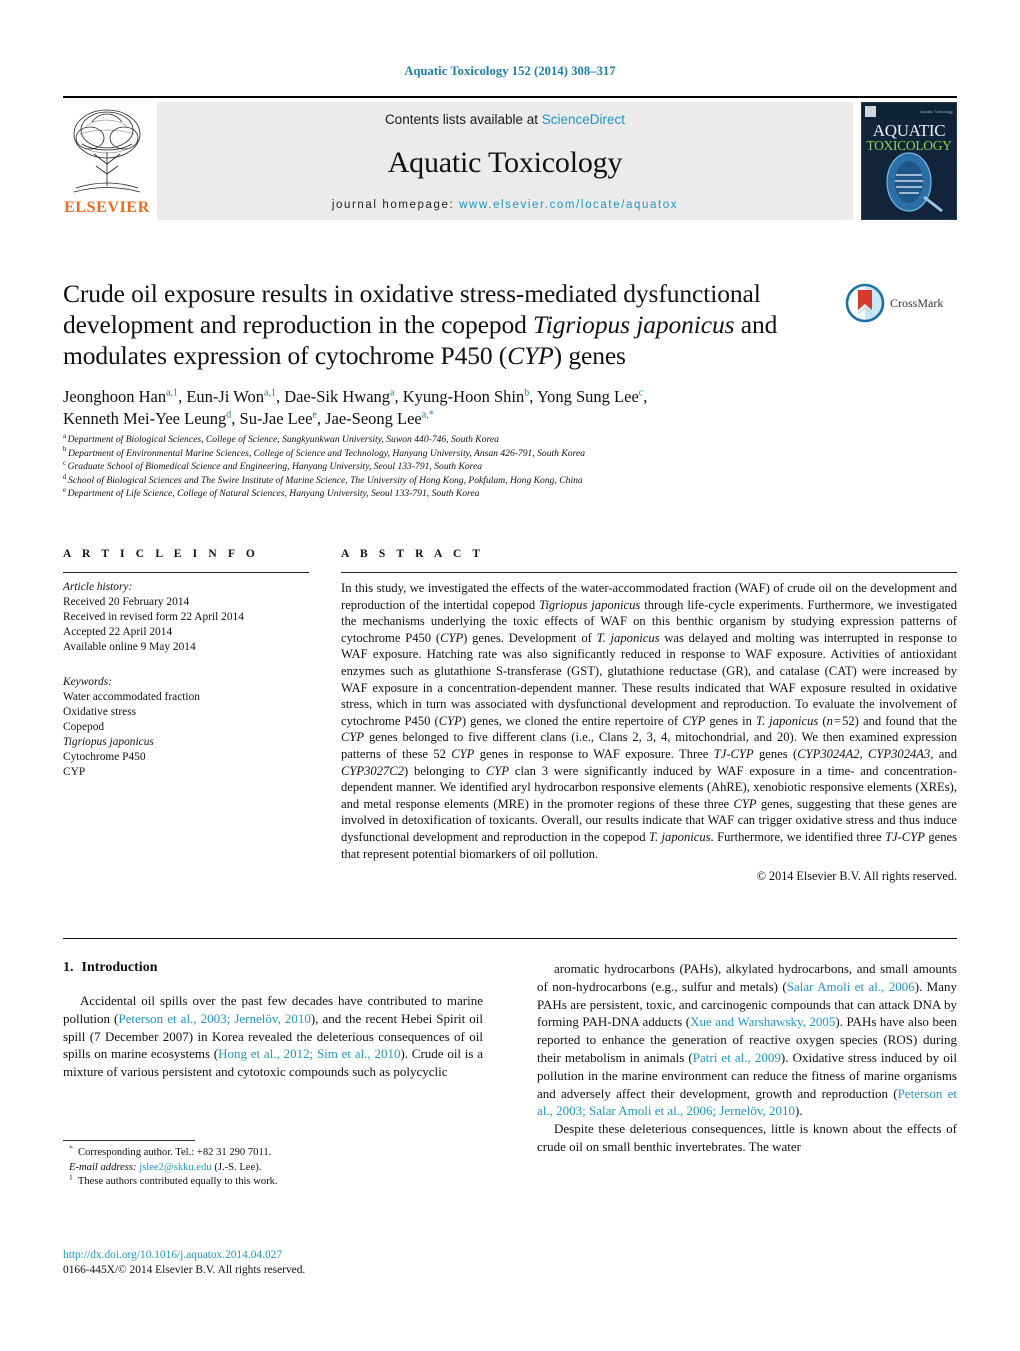 The width and height of the screenshot is (1020, 1351). What do you see at coordinates (272, 418) in the screenshot?
I see `author-sep-6: , Su-Jae Lee` at bounding box center [272, 418].